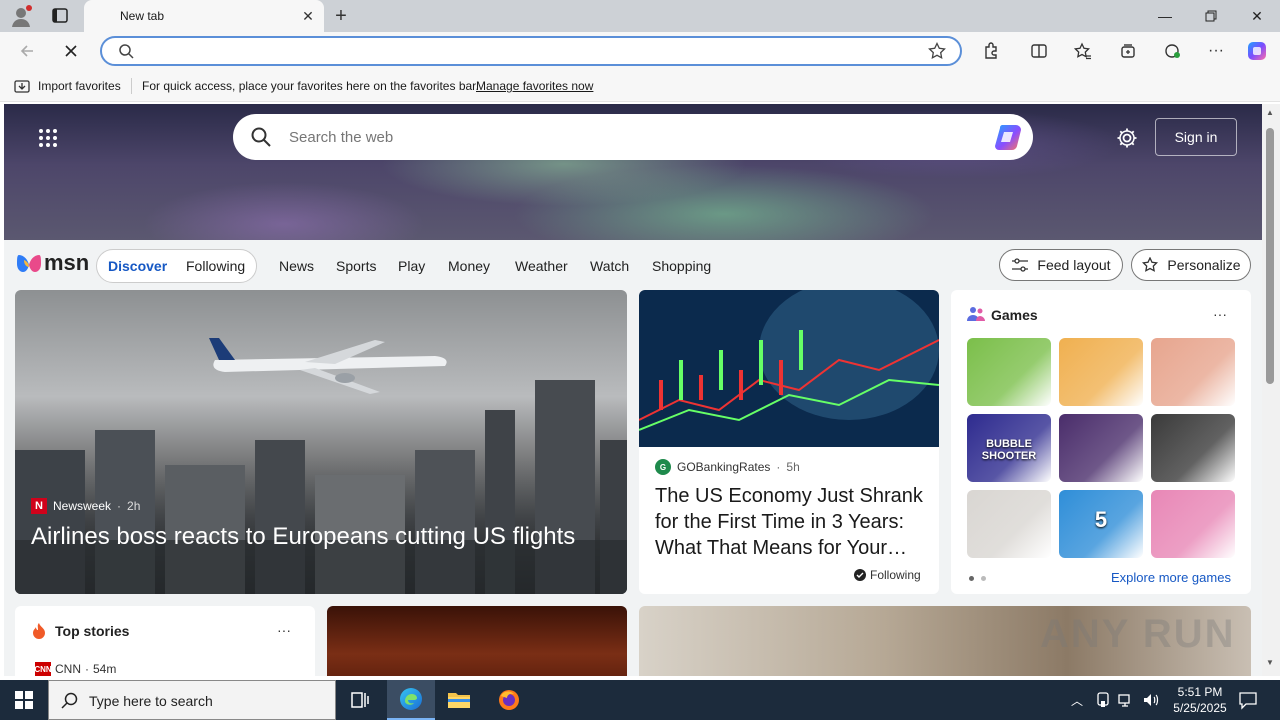 Image resolution: width=1280 pixels, height=720 pixels. What do you see at coordinates (43, 669) in the screenshot?
I see `cnn-logo-icon: CNN` at bounding box center [43, 669].